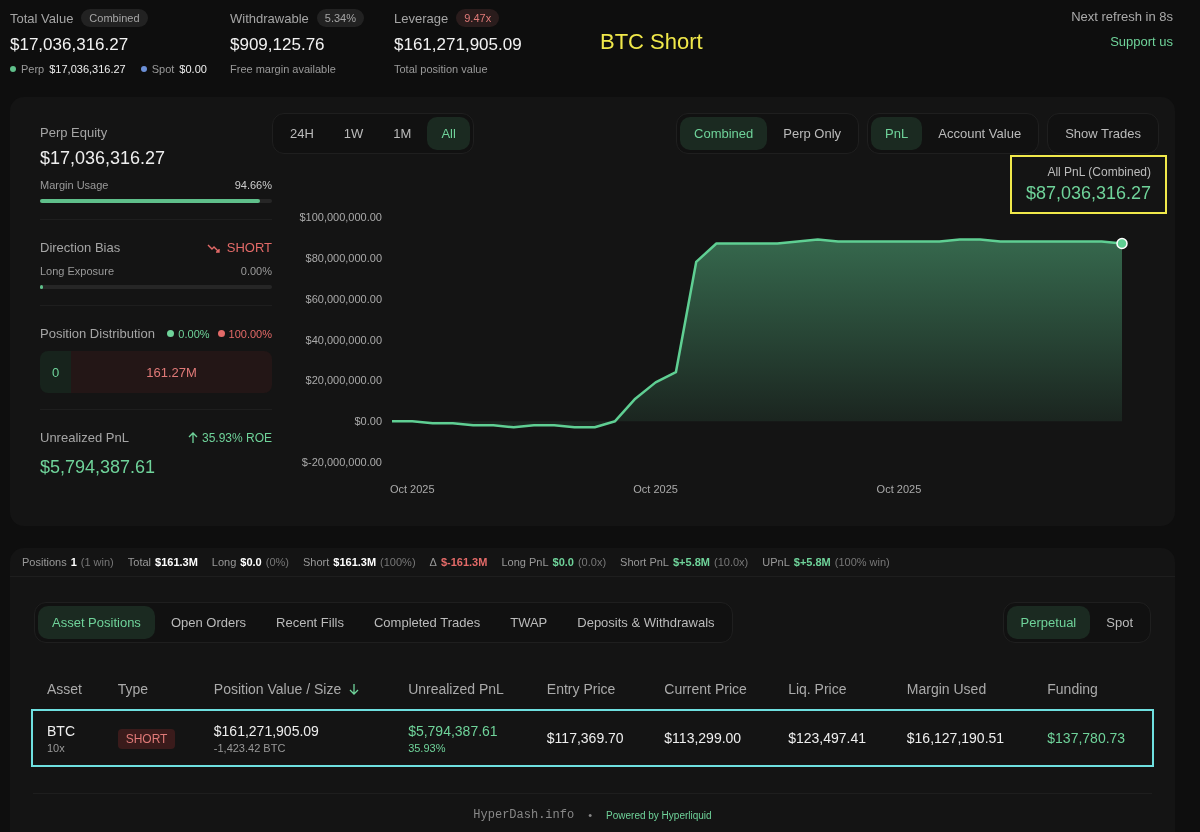 Image resolution: width=1200 pixels, height=832 pixels. I want to click on stat-value: $909,125.76, so click(278, 45).